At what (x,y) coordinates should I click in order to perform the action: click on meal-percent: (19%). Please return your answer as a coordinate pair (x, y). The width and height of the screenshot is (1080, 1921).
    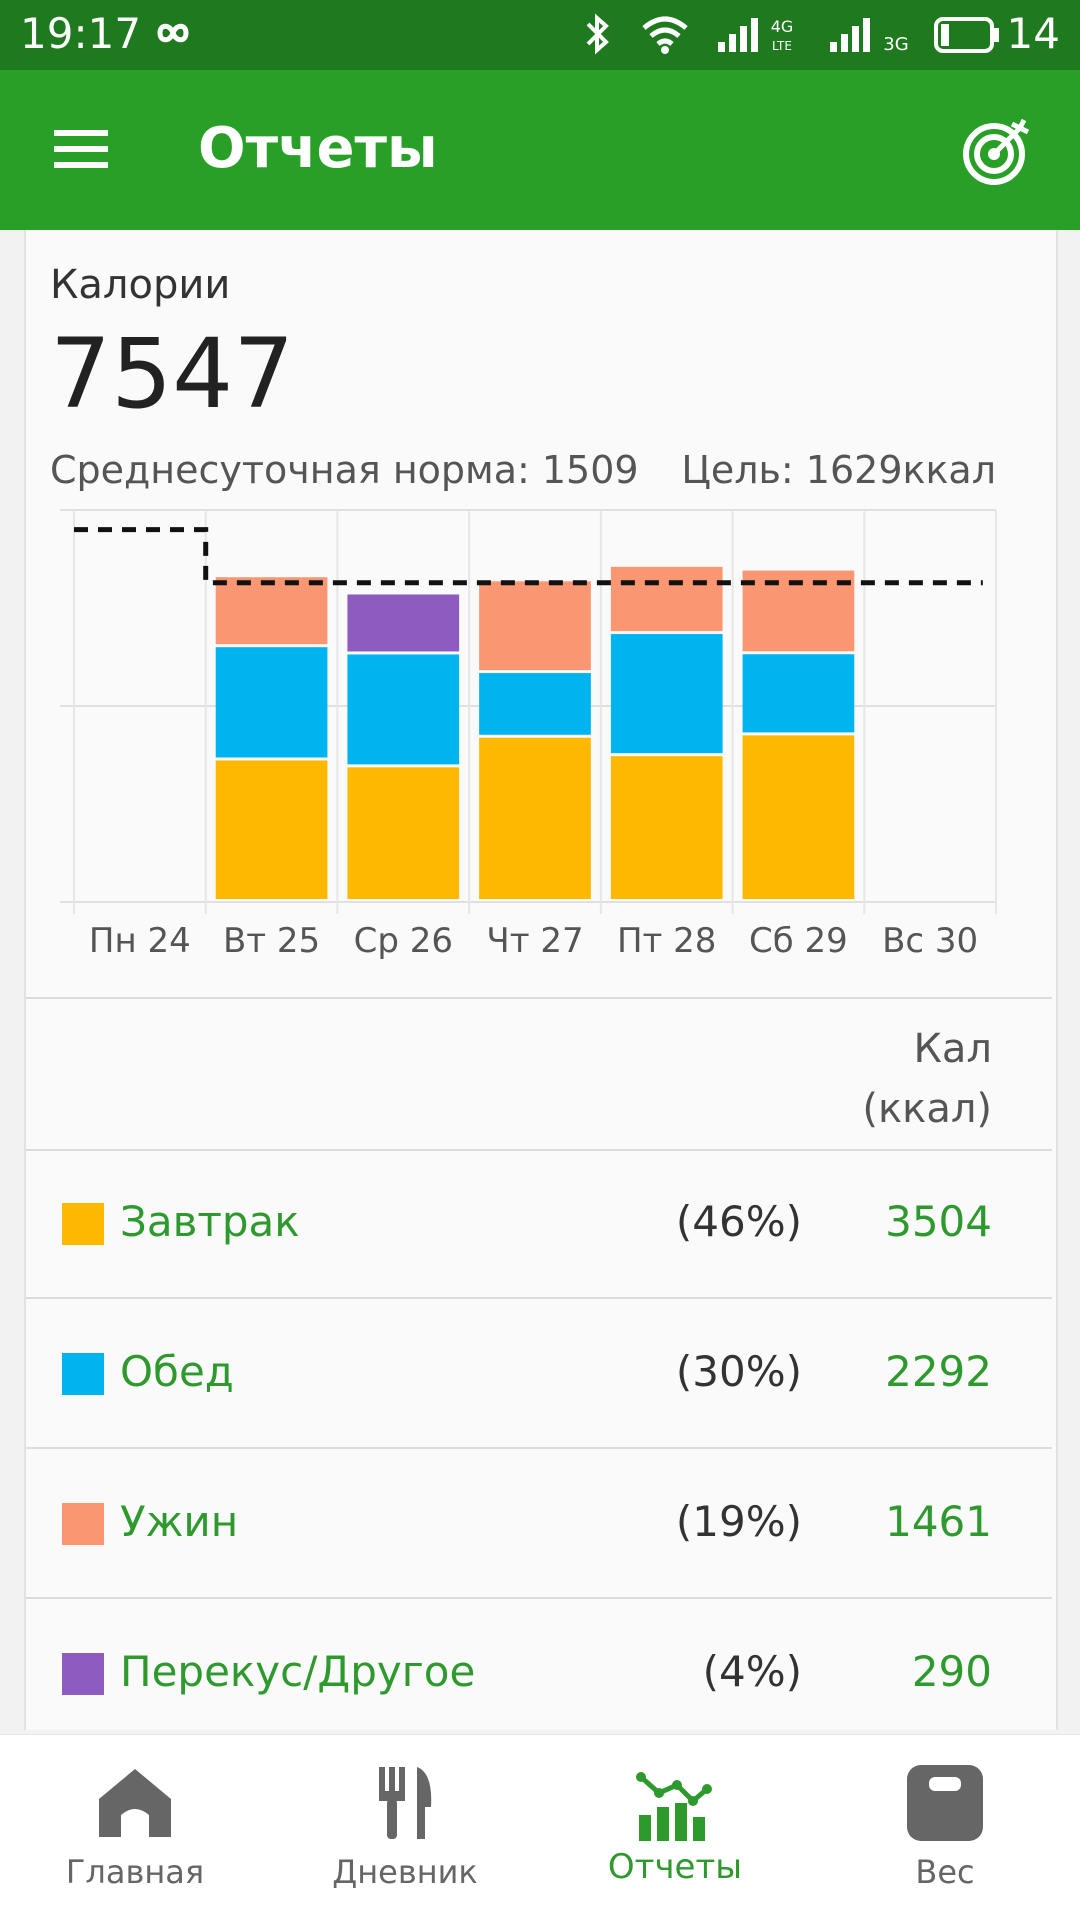
    Looking at the image, I should click on (738, 1521).